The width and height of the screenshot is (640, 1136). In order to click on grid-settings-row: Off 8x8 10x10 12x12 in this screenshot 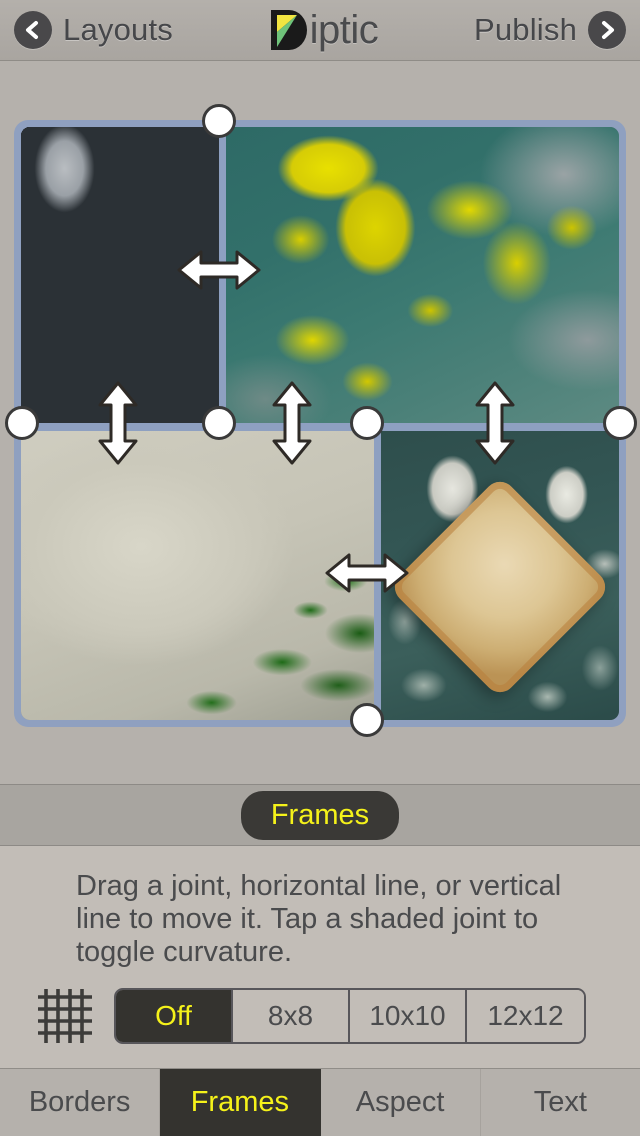, I will do `click(310, 1016)`.